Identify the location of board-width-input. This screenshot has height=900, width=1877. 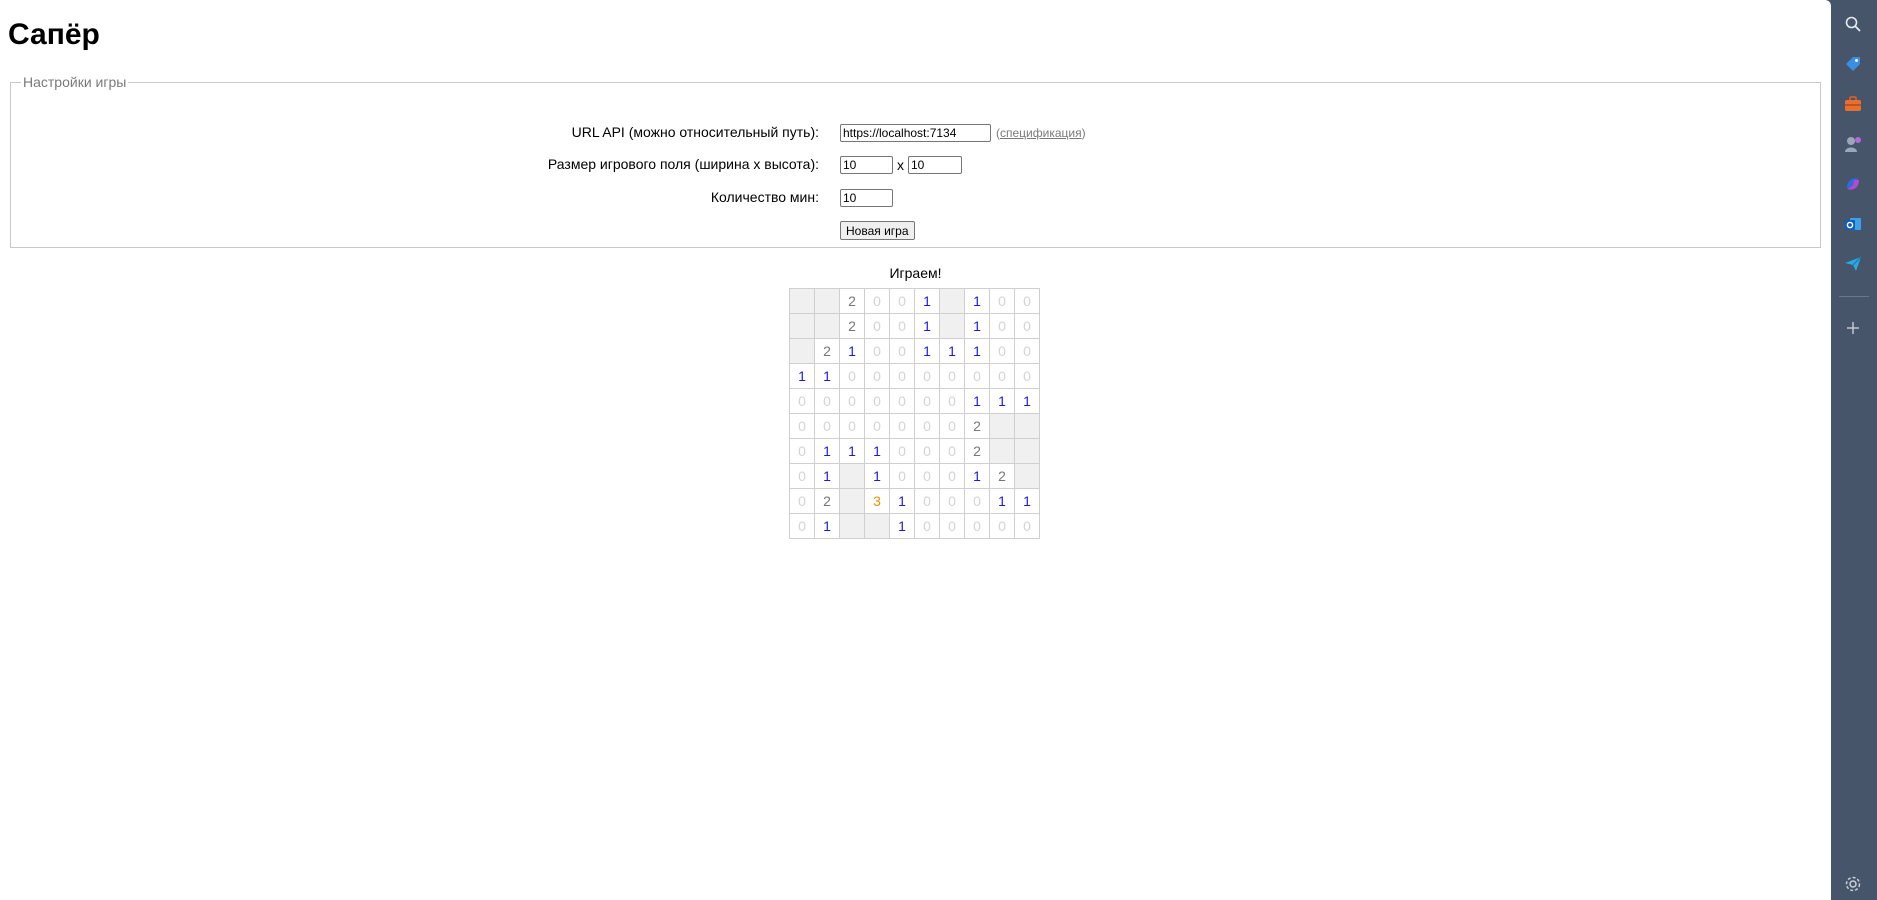
(866, 165).